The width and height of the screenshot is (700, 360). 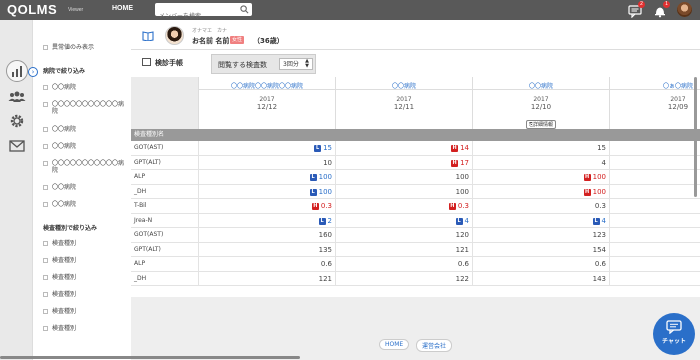 I want to click on hospital-link: 〇ぁ〇病院, so click(x=655, y=85).